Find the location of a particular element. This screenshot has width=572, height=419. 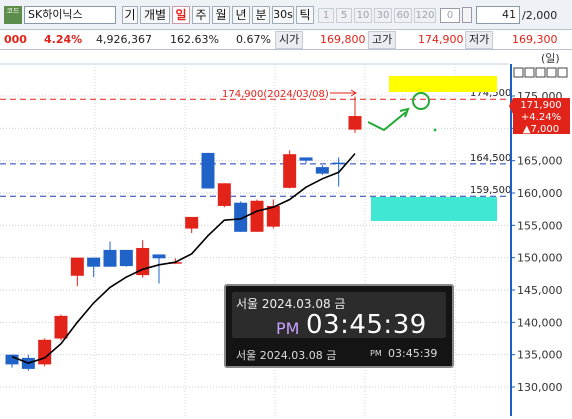

y-tick-label: 155,000 is located at coordinates (540, 225).